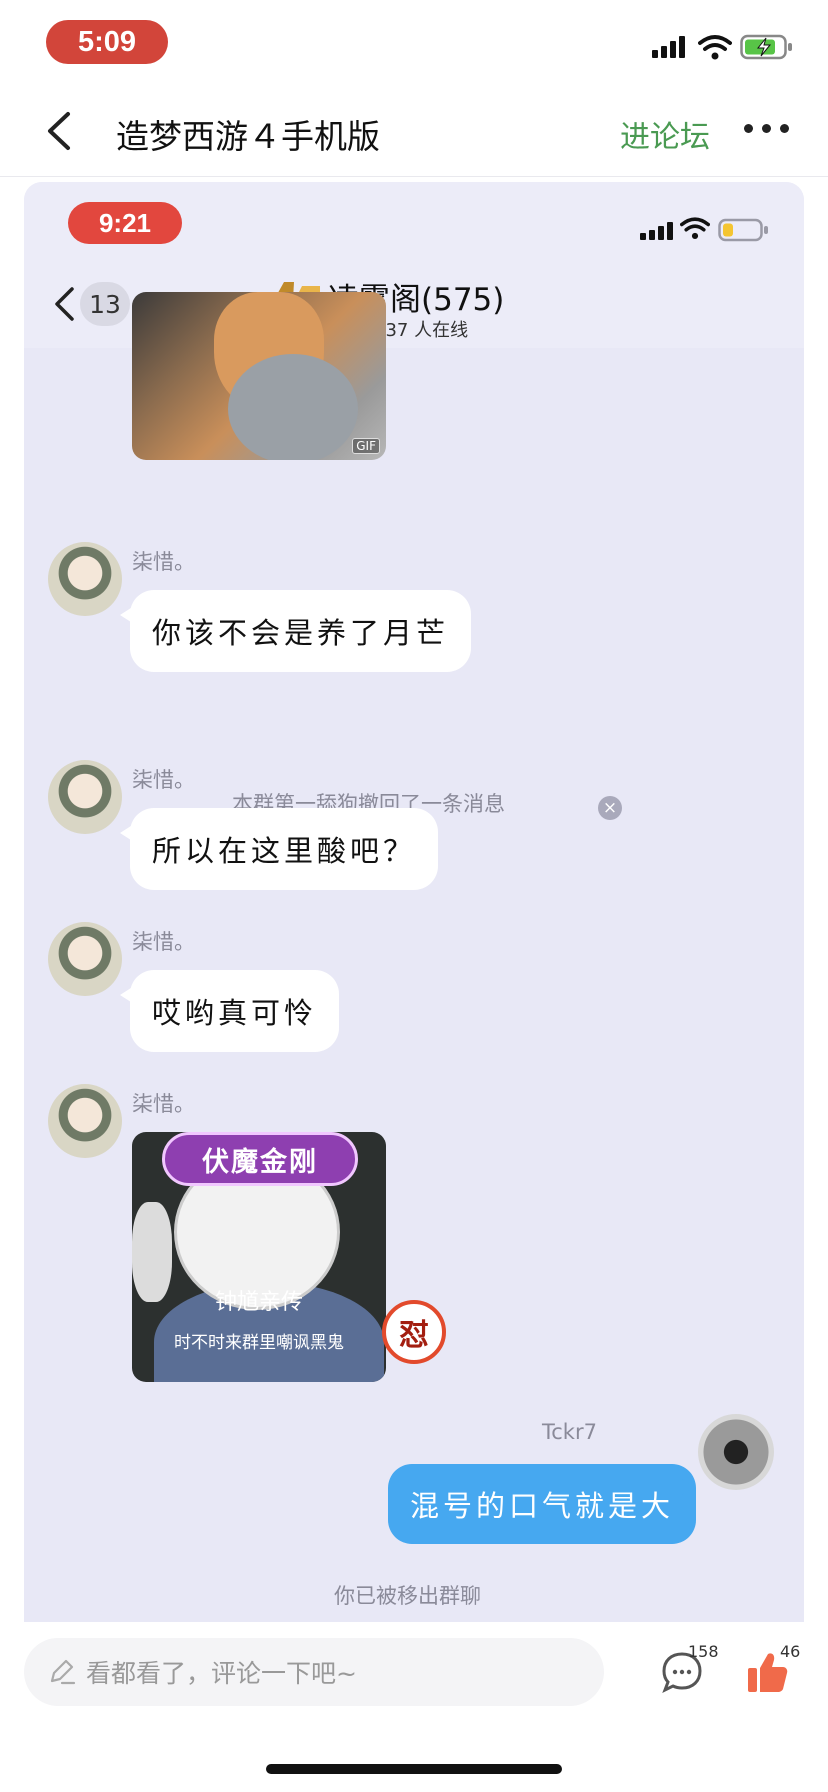 This screenshot has width=828, height=1792. What do you see at coordinates (235, 1011) in the screenshot?
I see `message-bubble: 哎哟真可怜` at bounding box center [235, 1011].